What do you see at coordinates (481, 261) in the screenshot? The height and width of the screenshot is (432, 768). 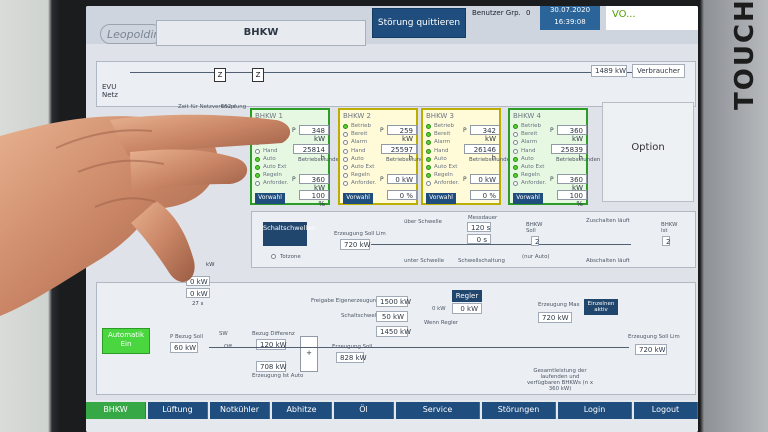 I see `threshold-switch-label: Schwellschaltung` at bounding box center [481, 261].